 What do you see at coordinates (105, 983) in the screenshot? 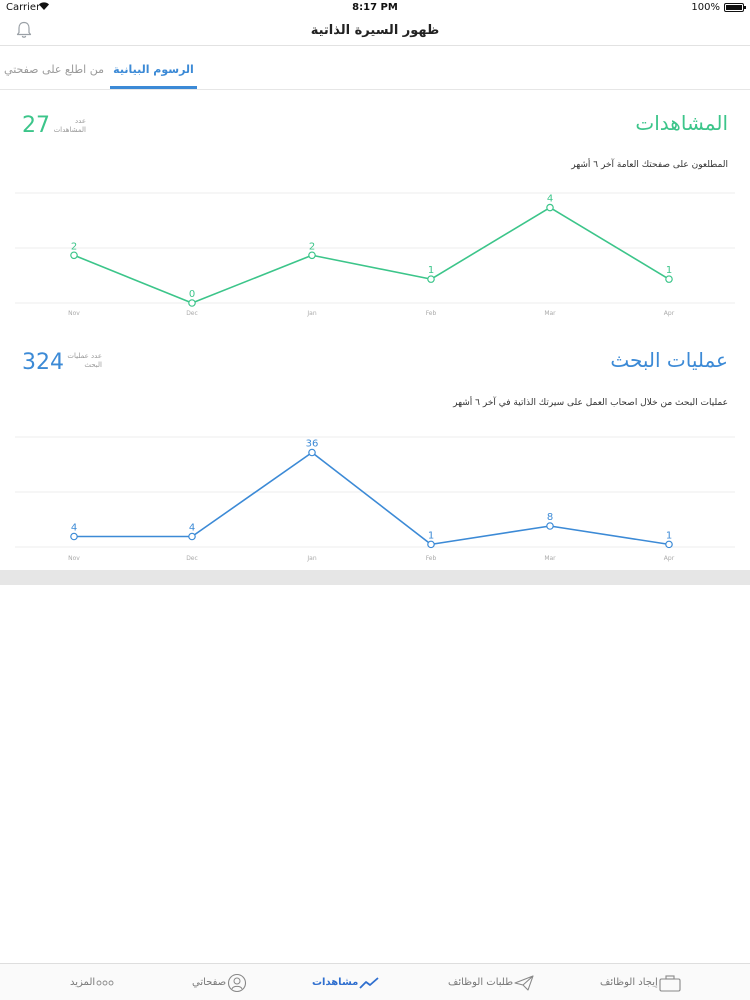
I see `more-dots-icon` at bounding box center [105, 983].